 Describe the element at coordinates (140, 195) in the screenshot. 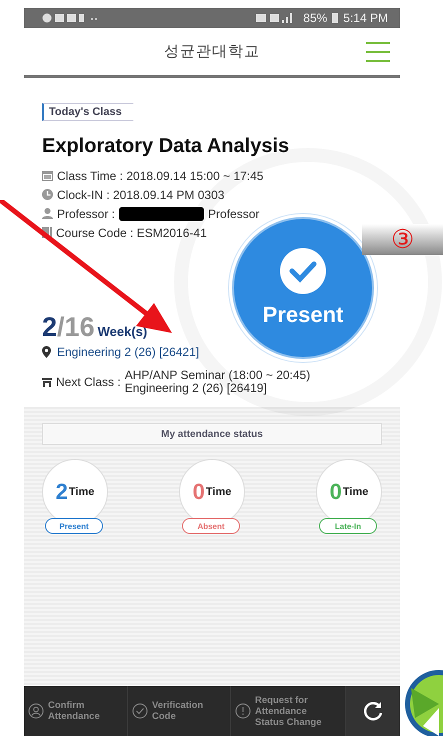

I see `info-text: Clock-IN : 2018.09.14 PM 0303` at that location.